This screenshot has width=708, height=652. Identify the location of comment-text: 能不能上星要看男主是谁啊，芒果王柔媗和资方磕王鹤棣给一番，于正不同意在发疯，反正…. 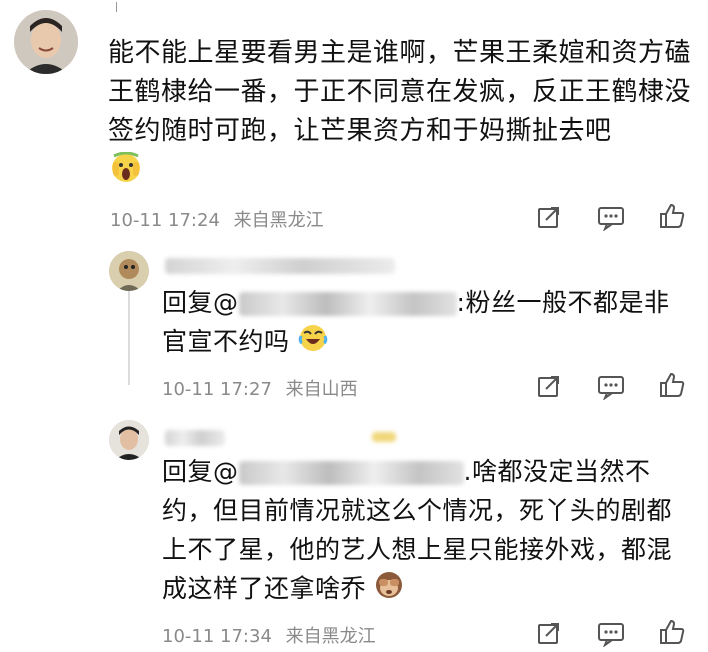
(403, 92).